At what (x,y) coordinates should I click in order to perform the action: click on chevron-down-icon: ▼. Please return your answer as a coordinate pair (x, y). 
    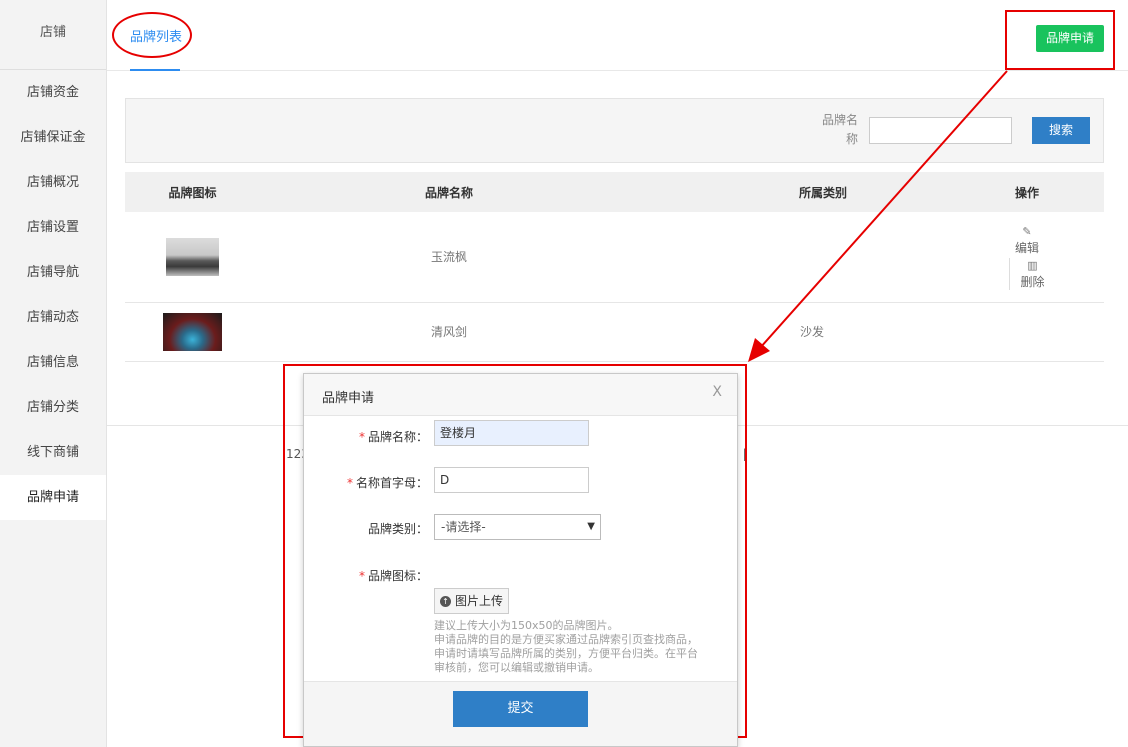
    Looking at the image, I should click on (591, 526).